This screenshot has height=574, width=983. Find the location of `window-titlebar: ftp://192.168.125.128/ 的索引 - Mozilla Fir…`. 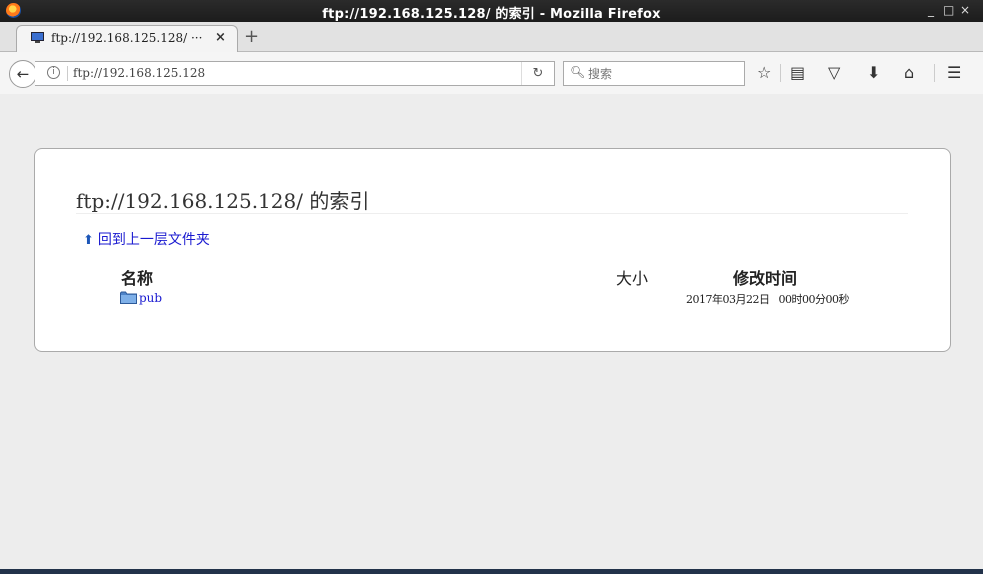

window-titlebar: ftp://192.168.125.128/ 的索引 - Mozilla Fir… is located at coordinates (491, 11).